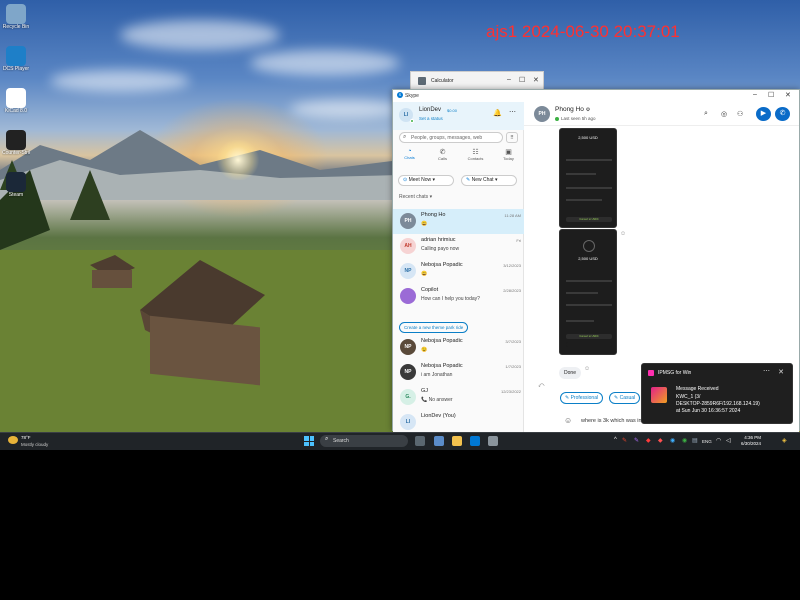 The width and height of the screenshot is (800, 600). I want to click on tab-label: Today, so click(508, 158).